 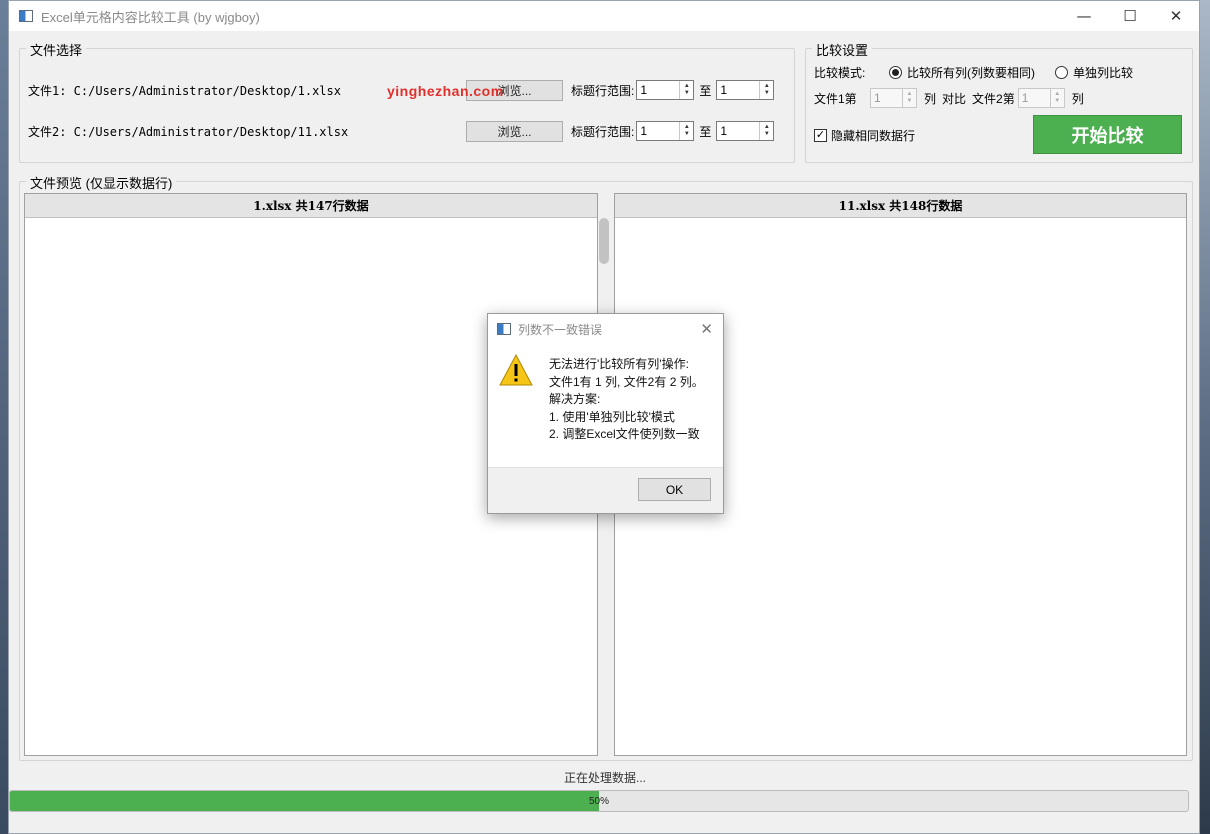 What do you see at coordinates (900, 206) in the screenshot?
I see `right-preview-header: 11.xlsx 共148行数据` at bounding box center [900, 206].